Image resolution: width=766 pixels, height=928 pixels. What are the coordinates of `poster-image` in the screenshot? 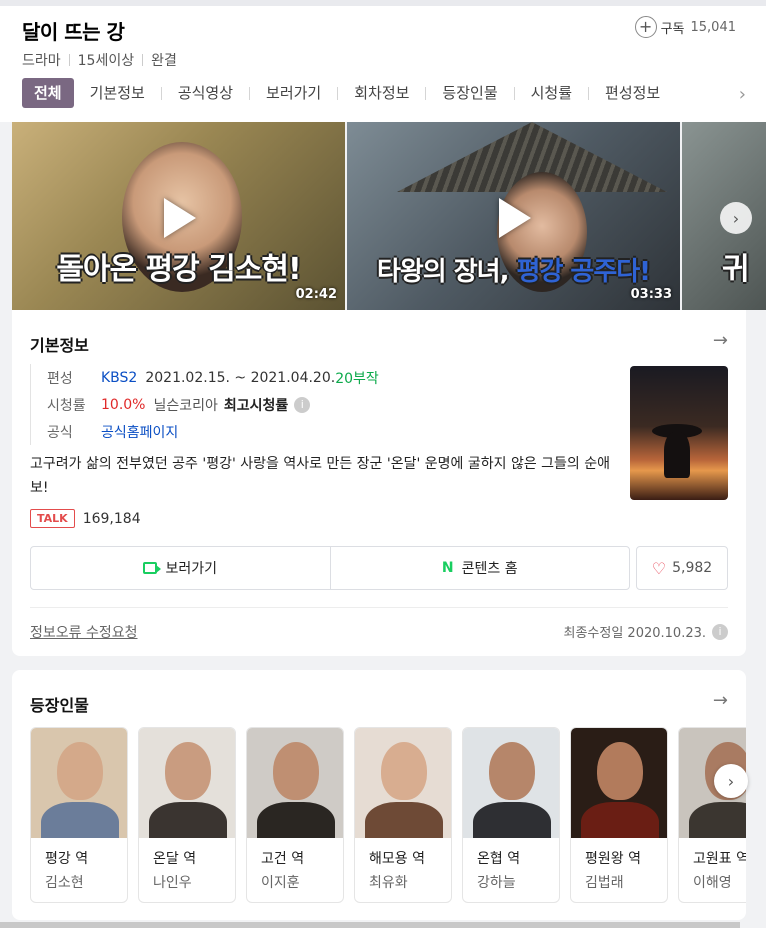 It's located at (679, 433).